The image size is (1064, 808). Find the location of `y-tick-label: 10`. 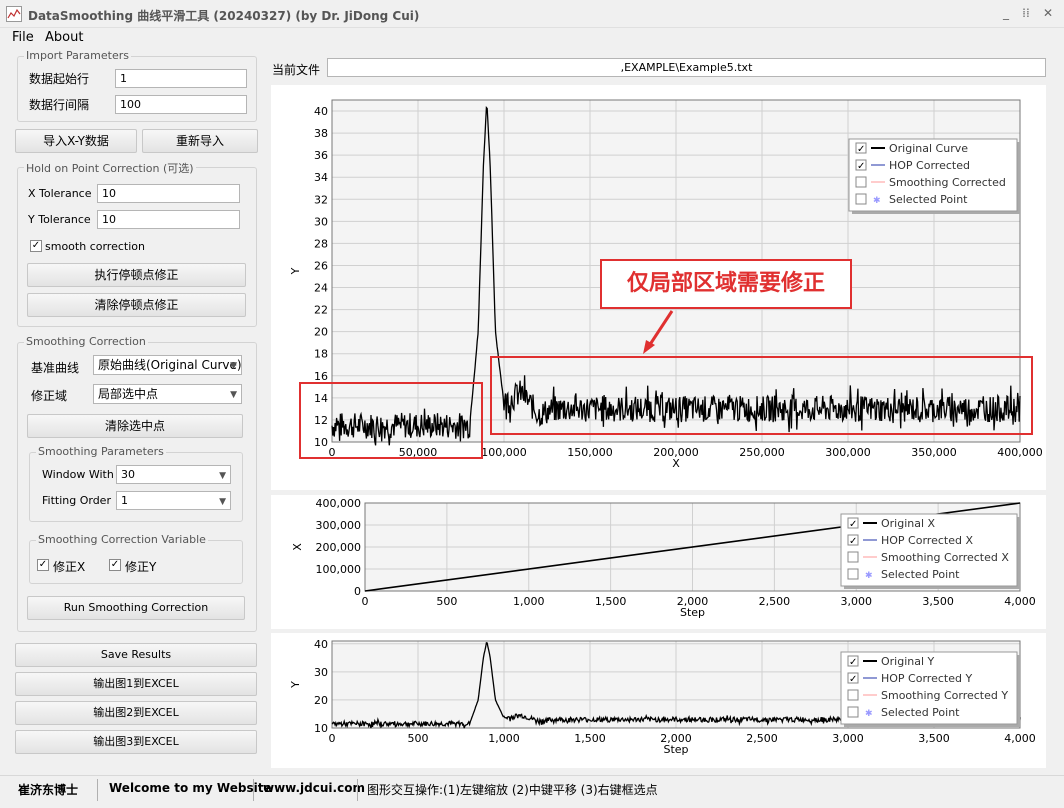

y-tick-label: 10 is located at coordinates (321, 728).